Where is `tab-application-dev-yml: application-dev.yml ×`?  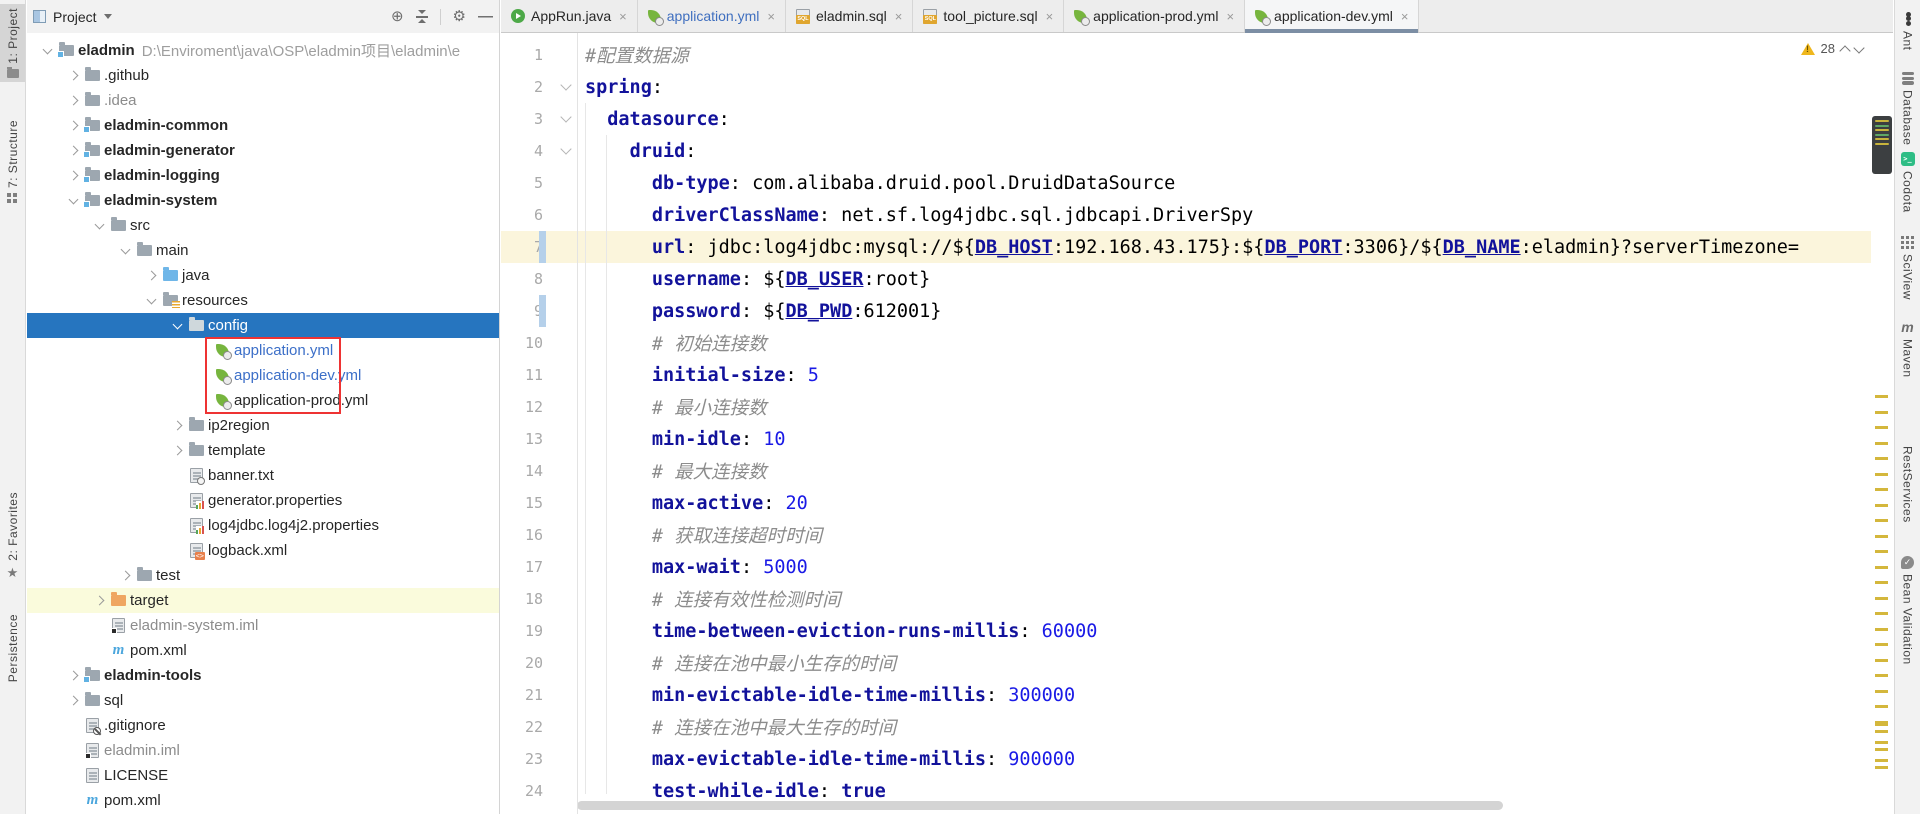 tab-application-dev-yml: application-dev.yml × is located at coordinates (1332, 16).